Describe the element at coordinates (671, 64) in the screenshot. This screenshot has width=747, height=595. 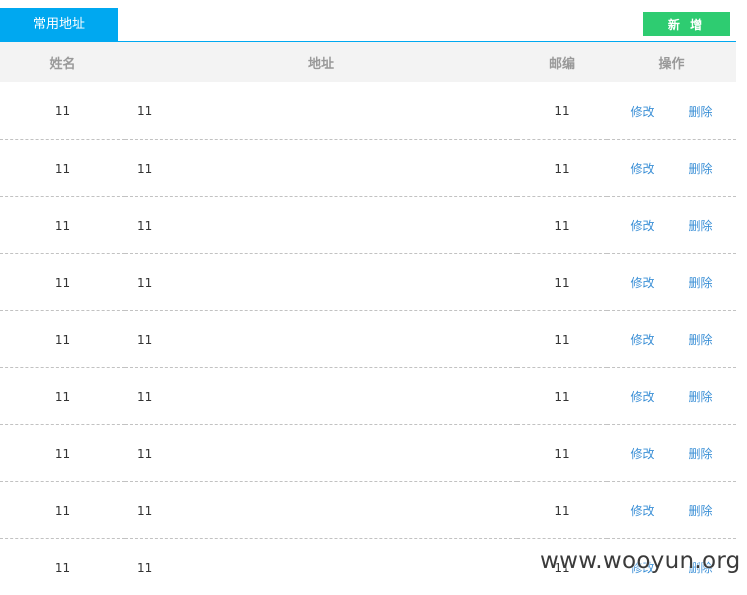
I see `header-ops: 操作` at that location.